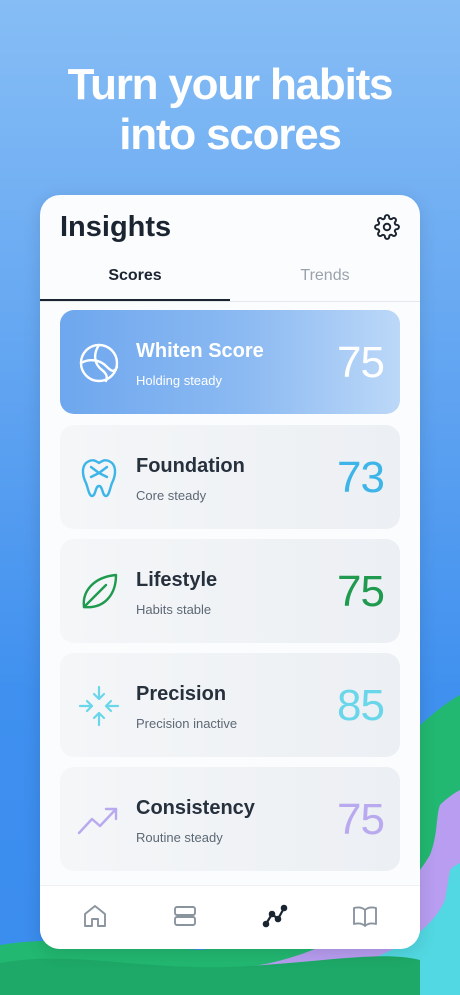 The width and height of the screenshot is (460, 995). What do you see at coordinates (275, 916) in the screenshot?
I see `insights-icon` at bounding box center [275, 916].